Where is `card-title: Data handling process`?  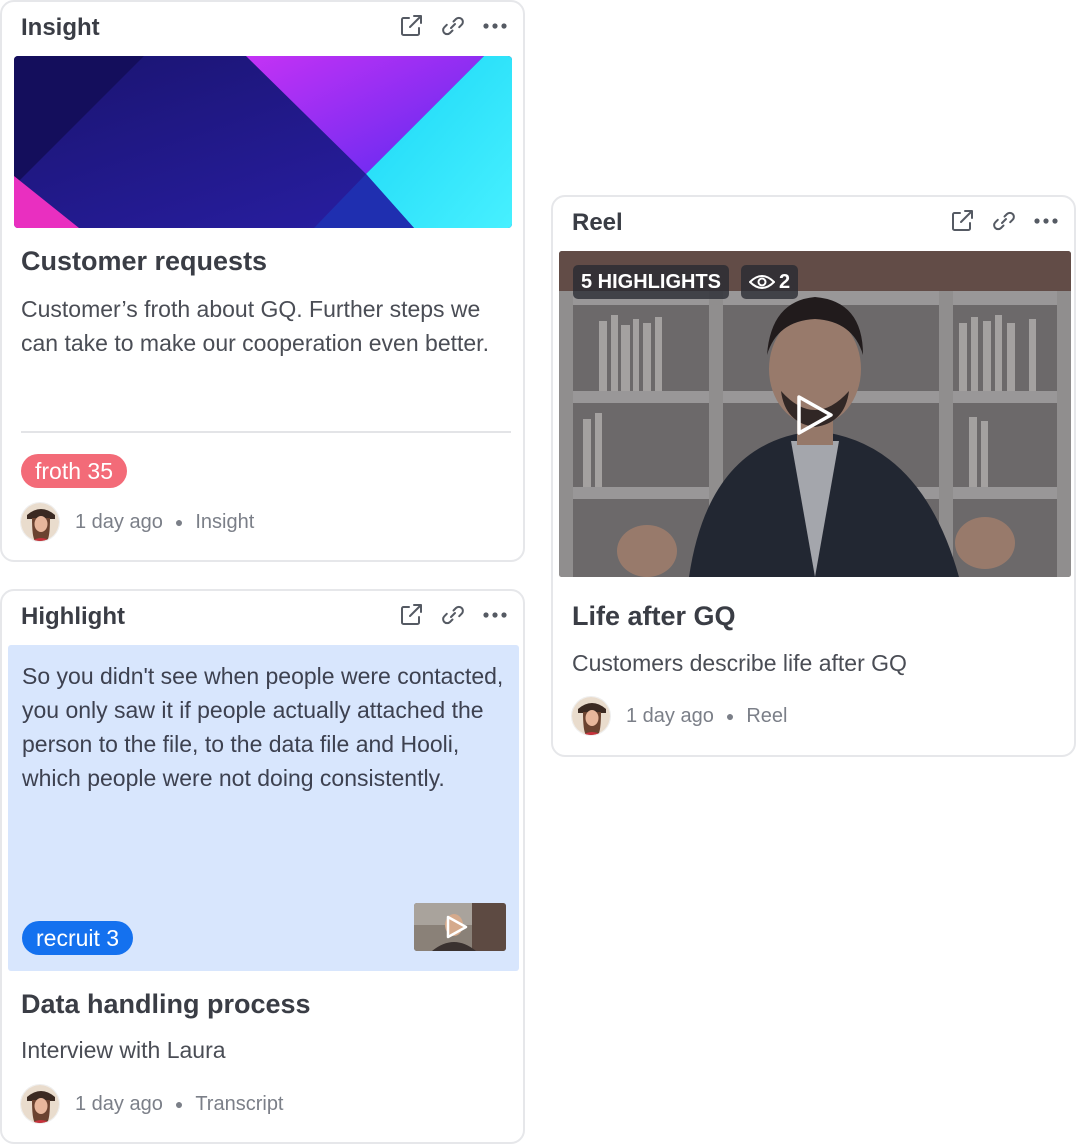
card-title: Data handling process is located at coordinates (166, 1004).